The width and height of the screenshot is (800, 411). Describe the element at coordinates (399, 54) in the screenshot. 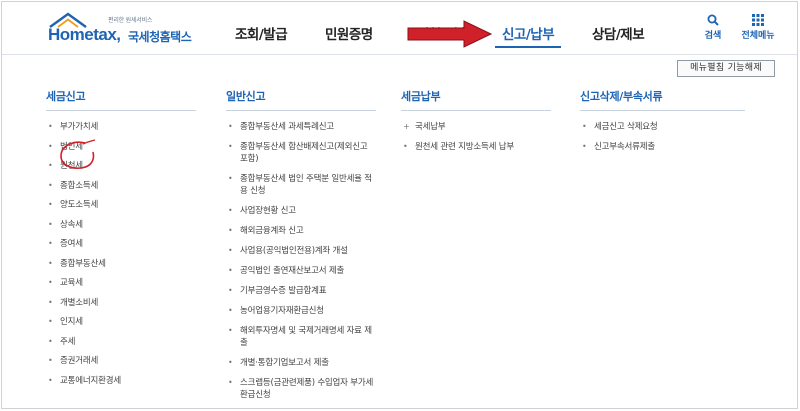

I see `header-divider` at that location.